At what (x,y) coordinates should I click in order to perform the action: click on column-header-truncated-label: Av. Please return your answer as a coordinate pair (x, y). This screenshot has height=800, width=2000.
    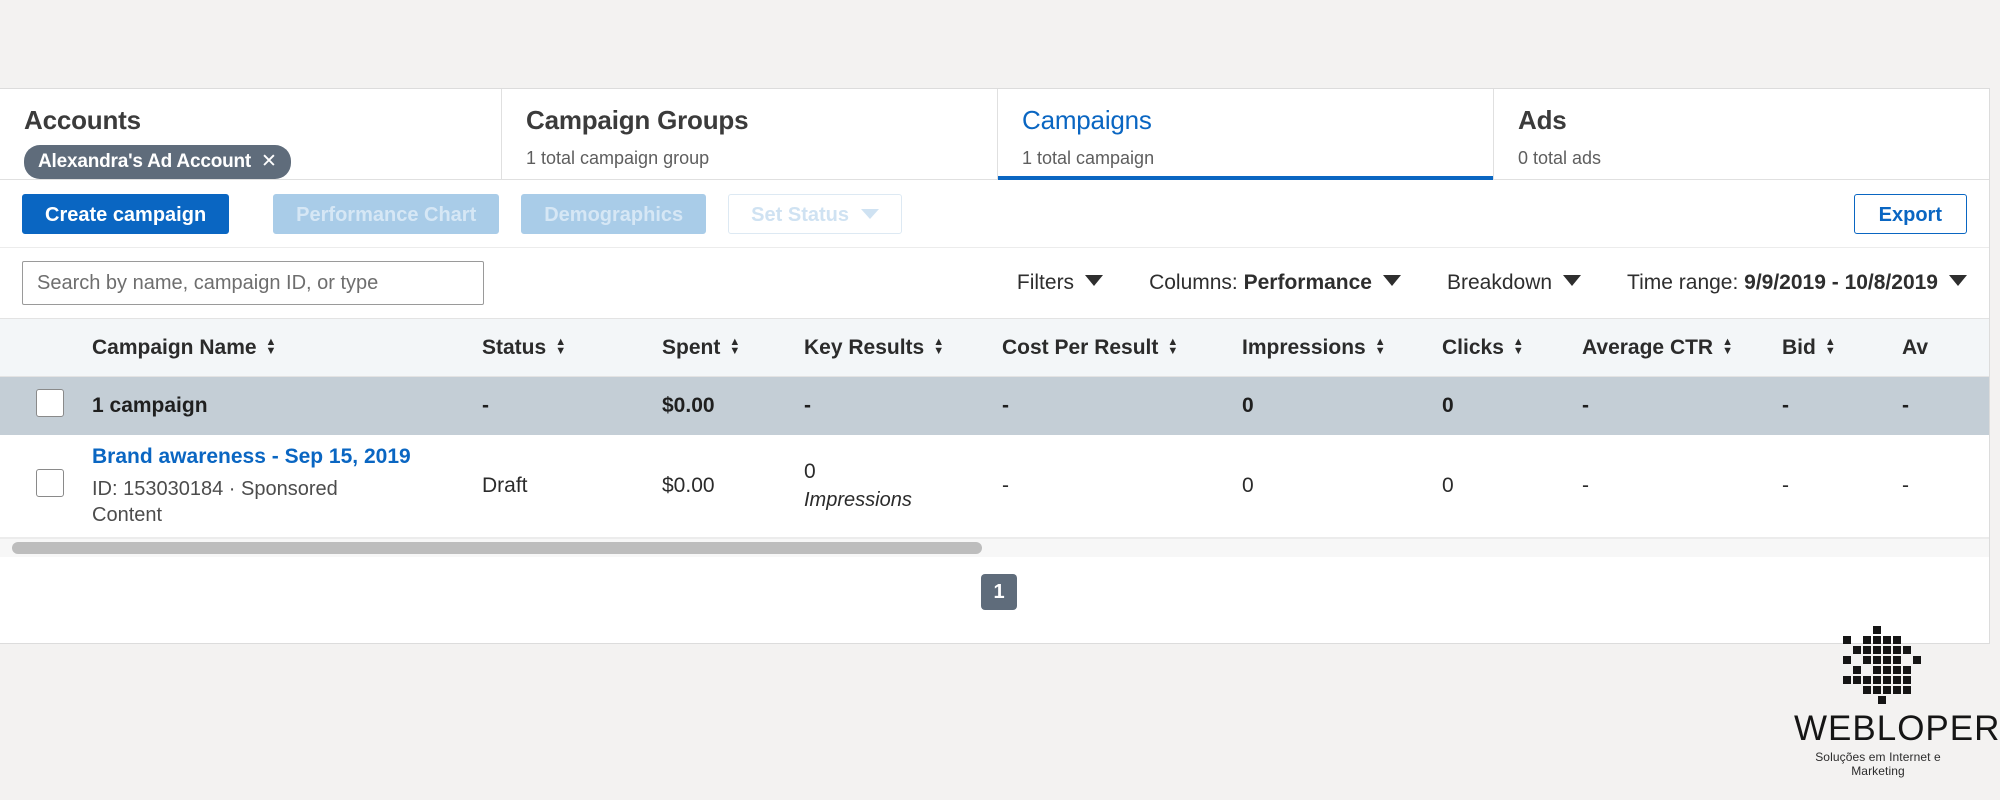
    Looking at the image, I should click on (1915, 347).